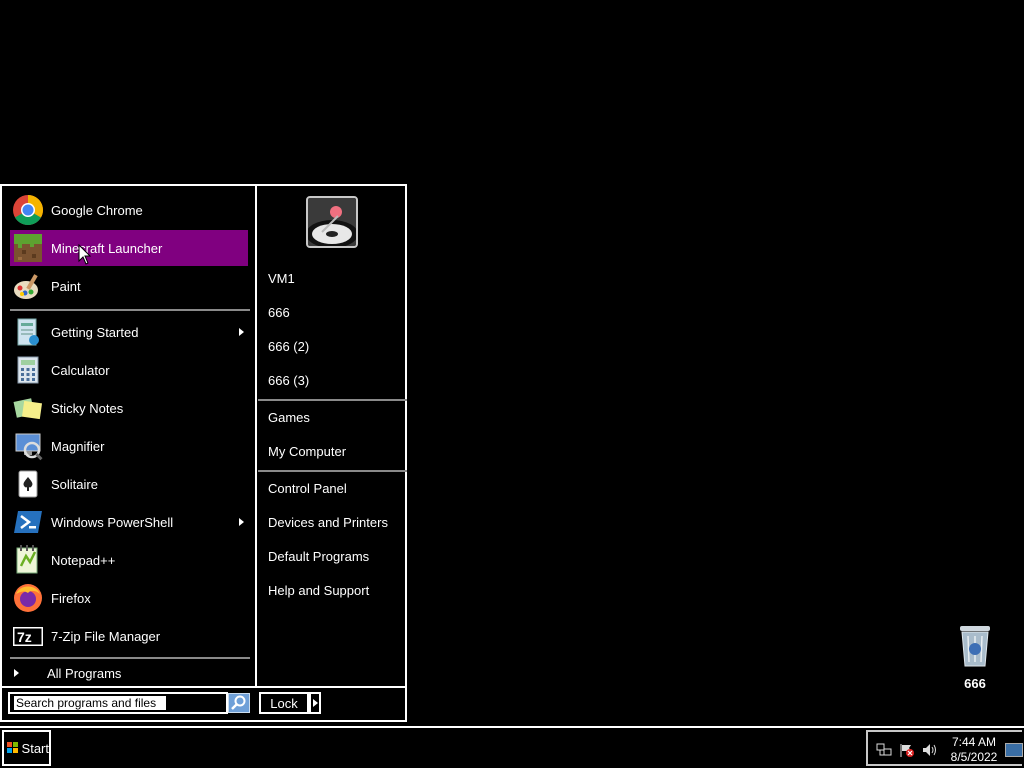 The image size is (1024, 768). Describe the element at coordinates (129, 560) in the screenshot. I see `program-notepadpp: Notepad++` at that location.